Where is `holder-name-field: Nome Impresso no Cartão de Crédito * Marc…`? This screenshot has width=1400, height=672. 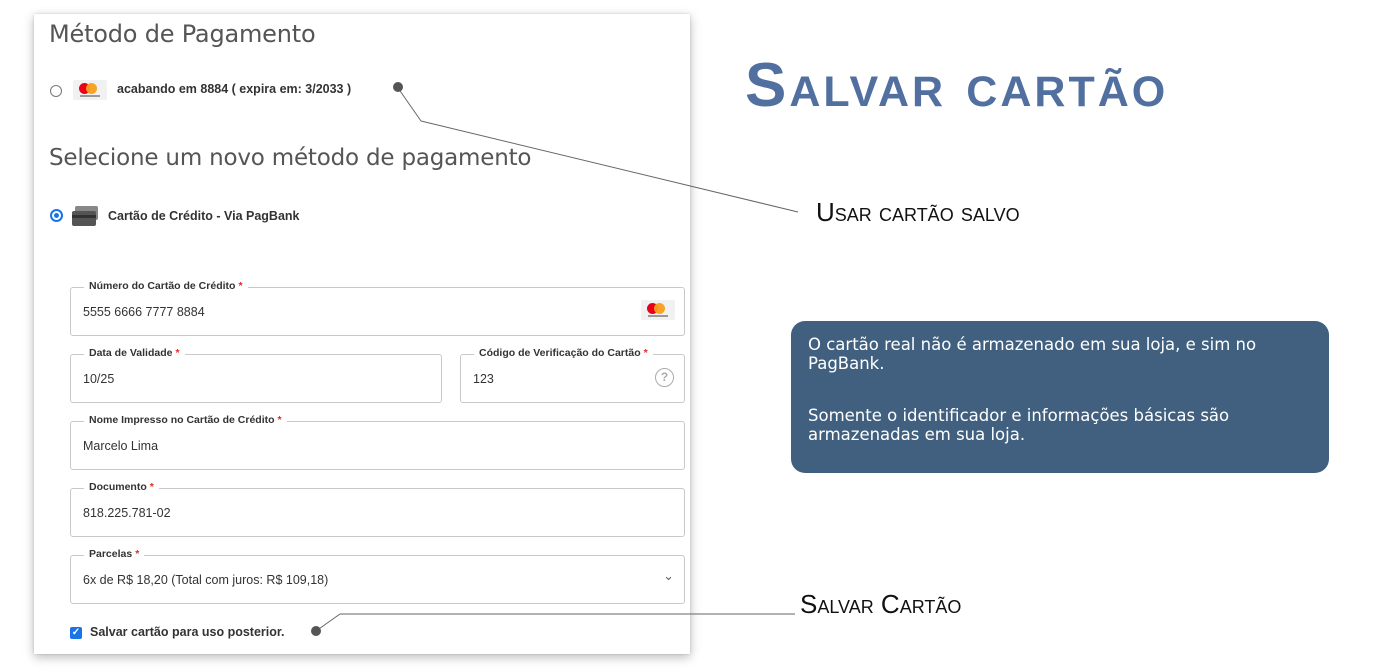
holder-name-field: Nome Impresso no Cartão de Crédito * Marc… is located at coordinates (377, 442).